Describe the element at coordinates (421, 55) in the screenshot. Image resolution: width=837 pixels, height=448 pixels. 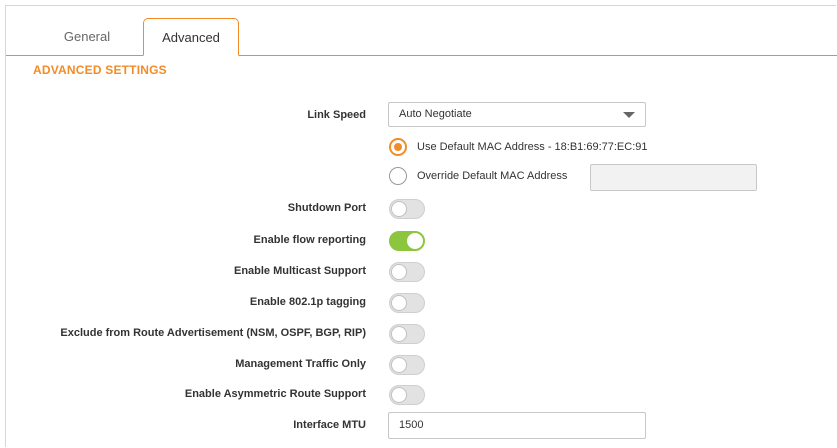
I see `tab-underline` at that location.